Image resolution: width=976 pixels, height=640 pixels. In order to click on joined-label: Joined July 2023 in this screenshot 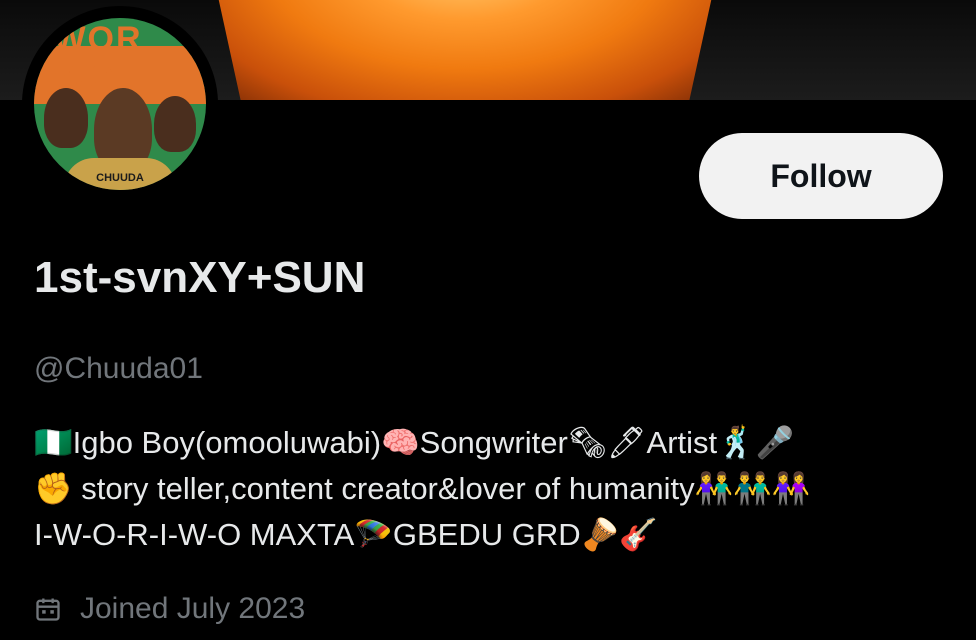, I will do `click(193, 608)`.